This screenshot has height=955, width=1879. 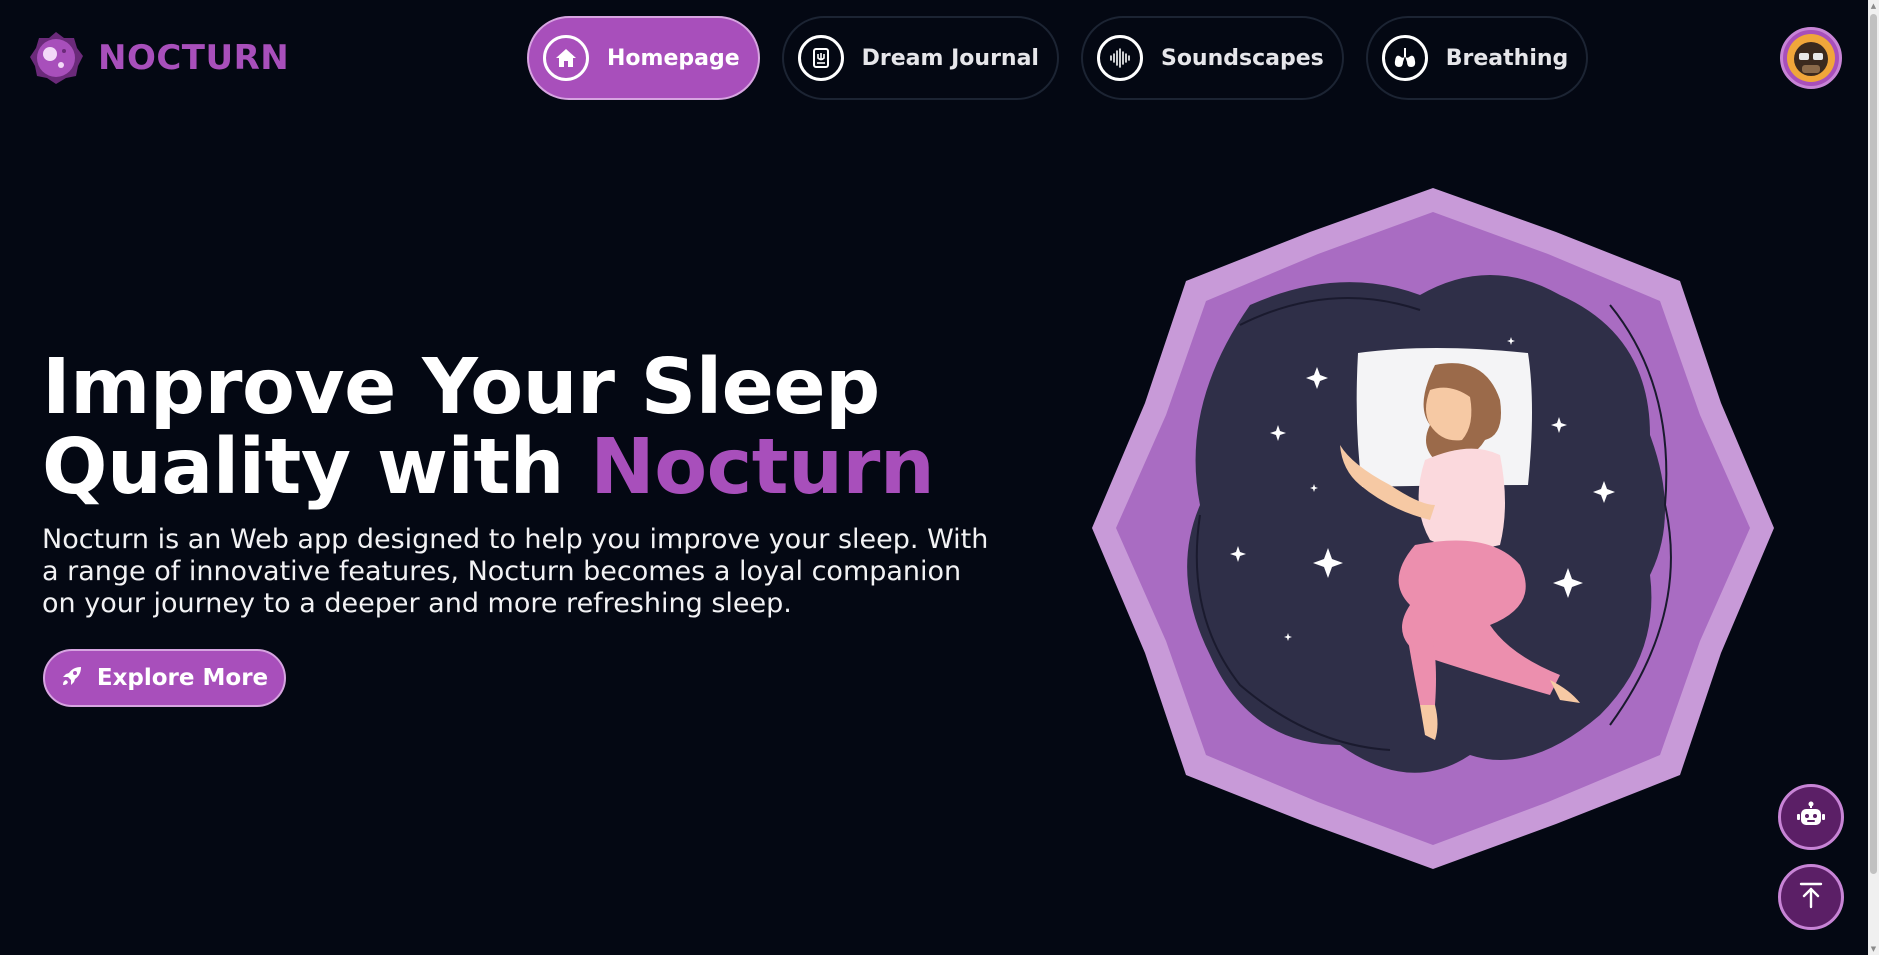 What do you see at coordinates (566, 58) in the screenshot?
I see `home-icon` at bounding box center [566, 58].